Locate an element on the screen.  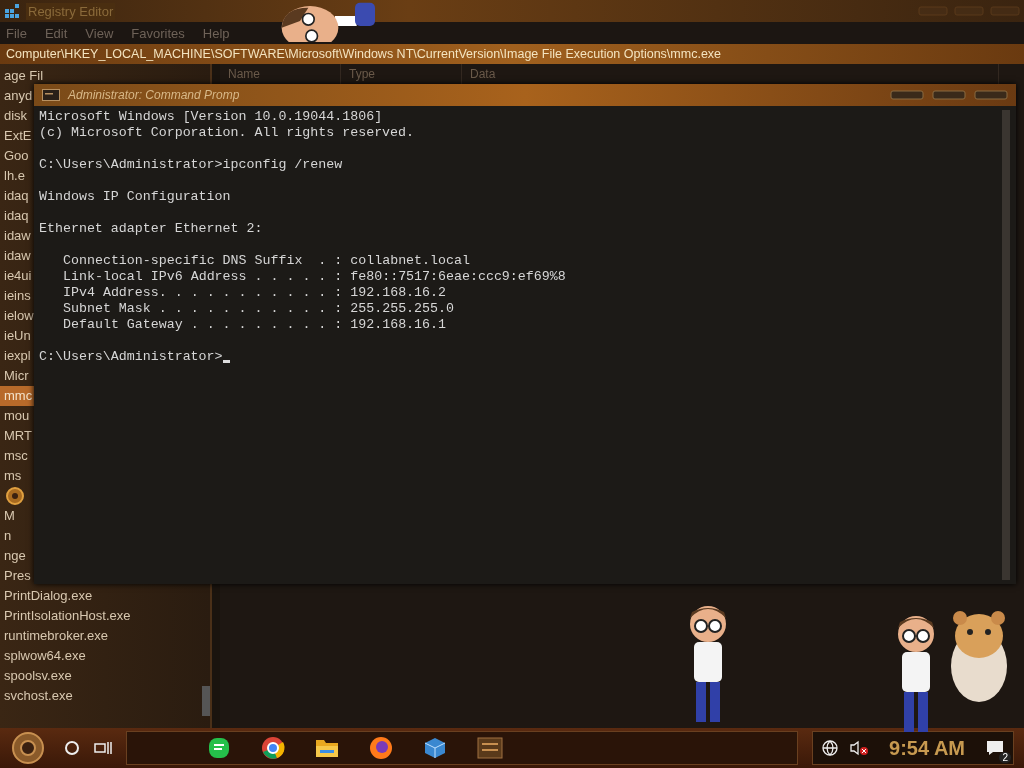
tree-item: splwow64.exe is located at coordinates (44, 656).